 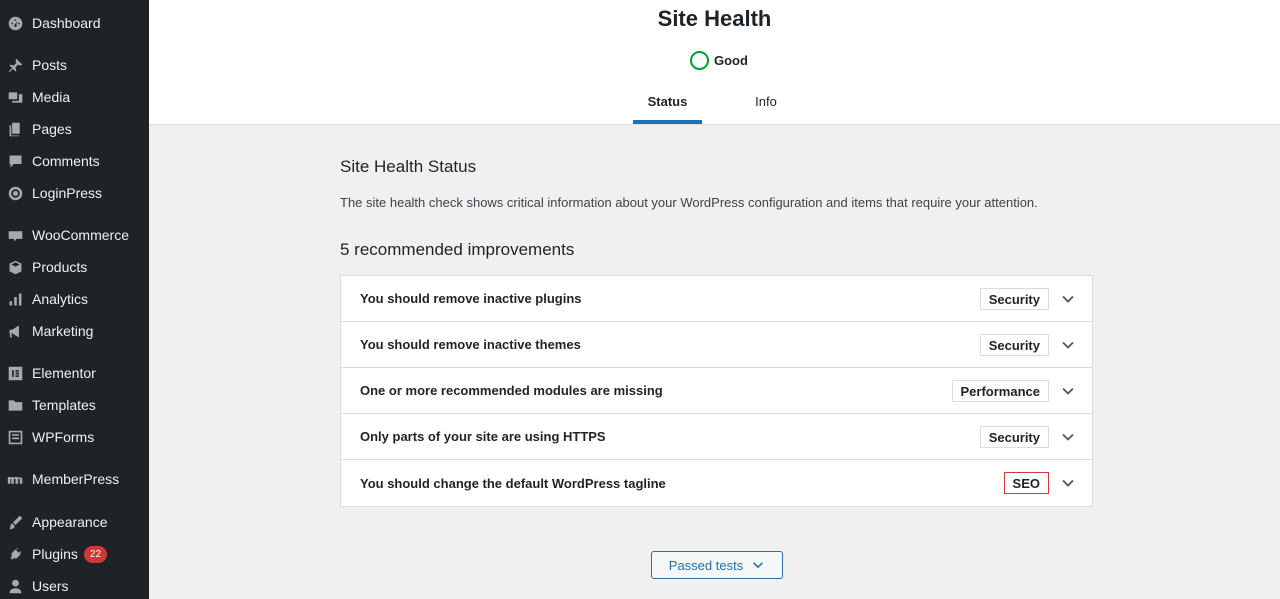 I want to click on sidebar-item-memberpress: MemberPress, so click(x=74, y=479).